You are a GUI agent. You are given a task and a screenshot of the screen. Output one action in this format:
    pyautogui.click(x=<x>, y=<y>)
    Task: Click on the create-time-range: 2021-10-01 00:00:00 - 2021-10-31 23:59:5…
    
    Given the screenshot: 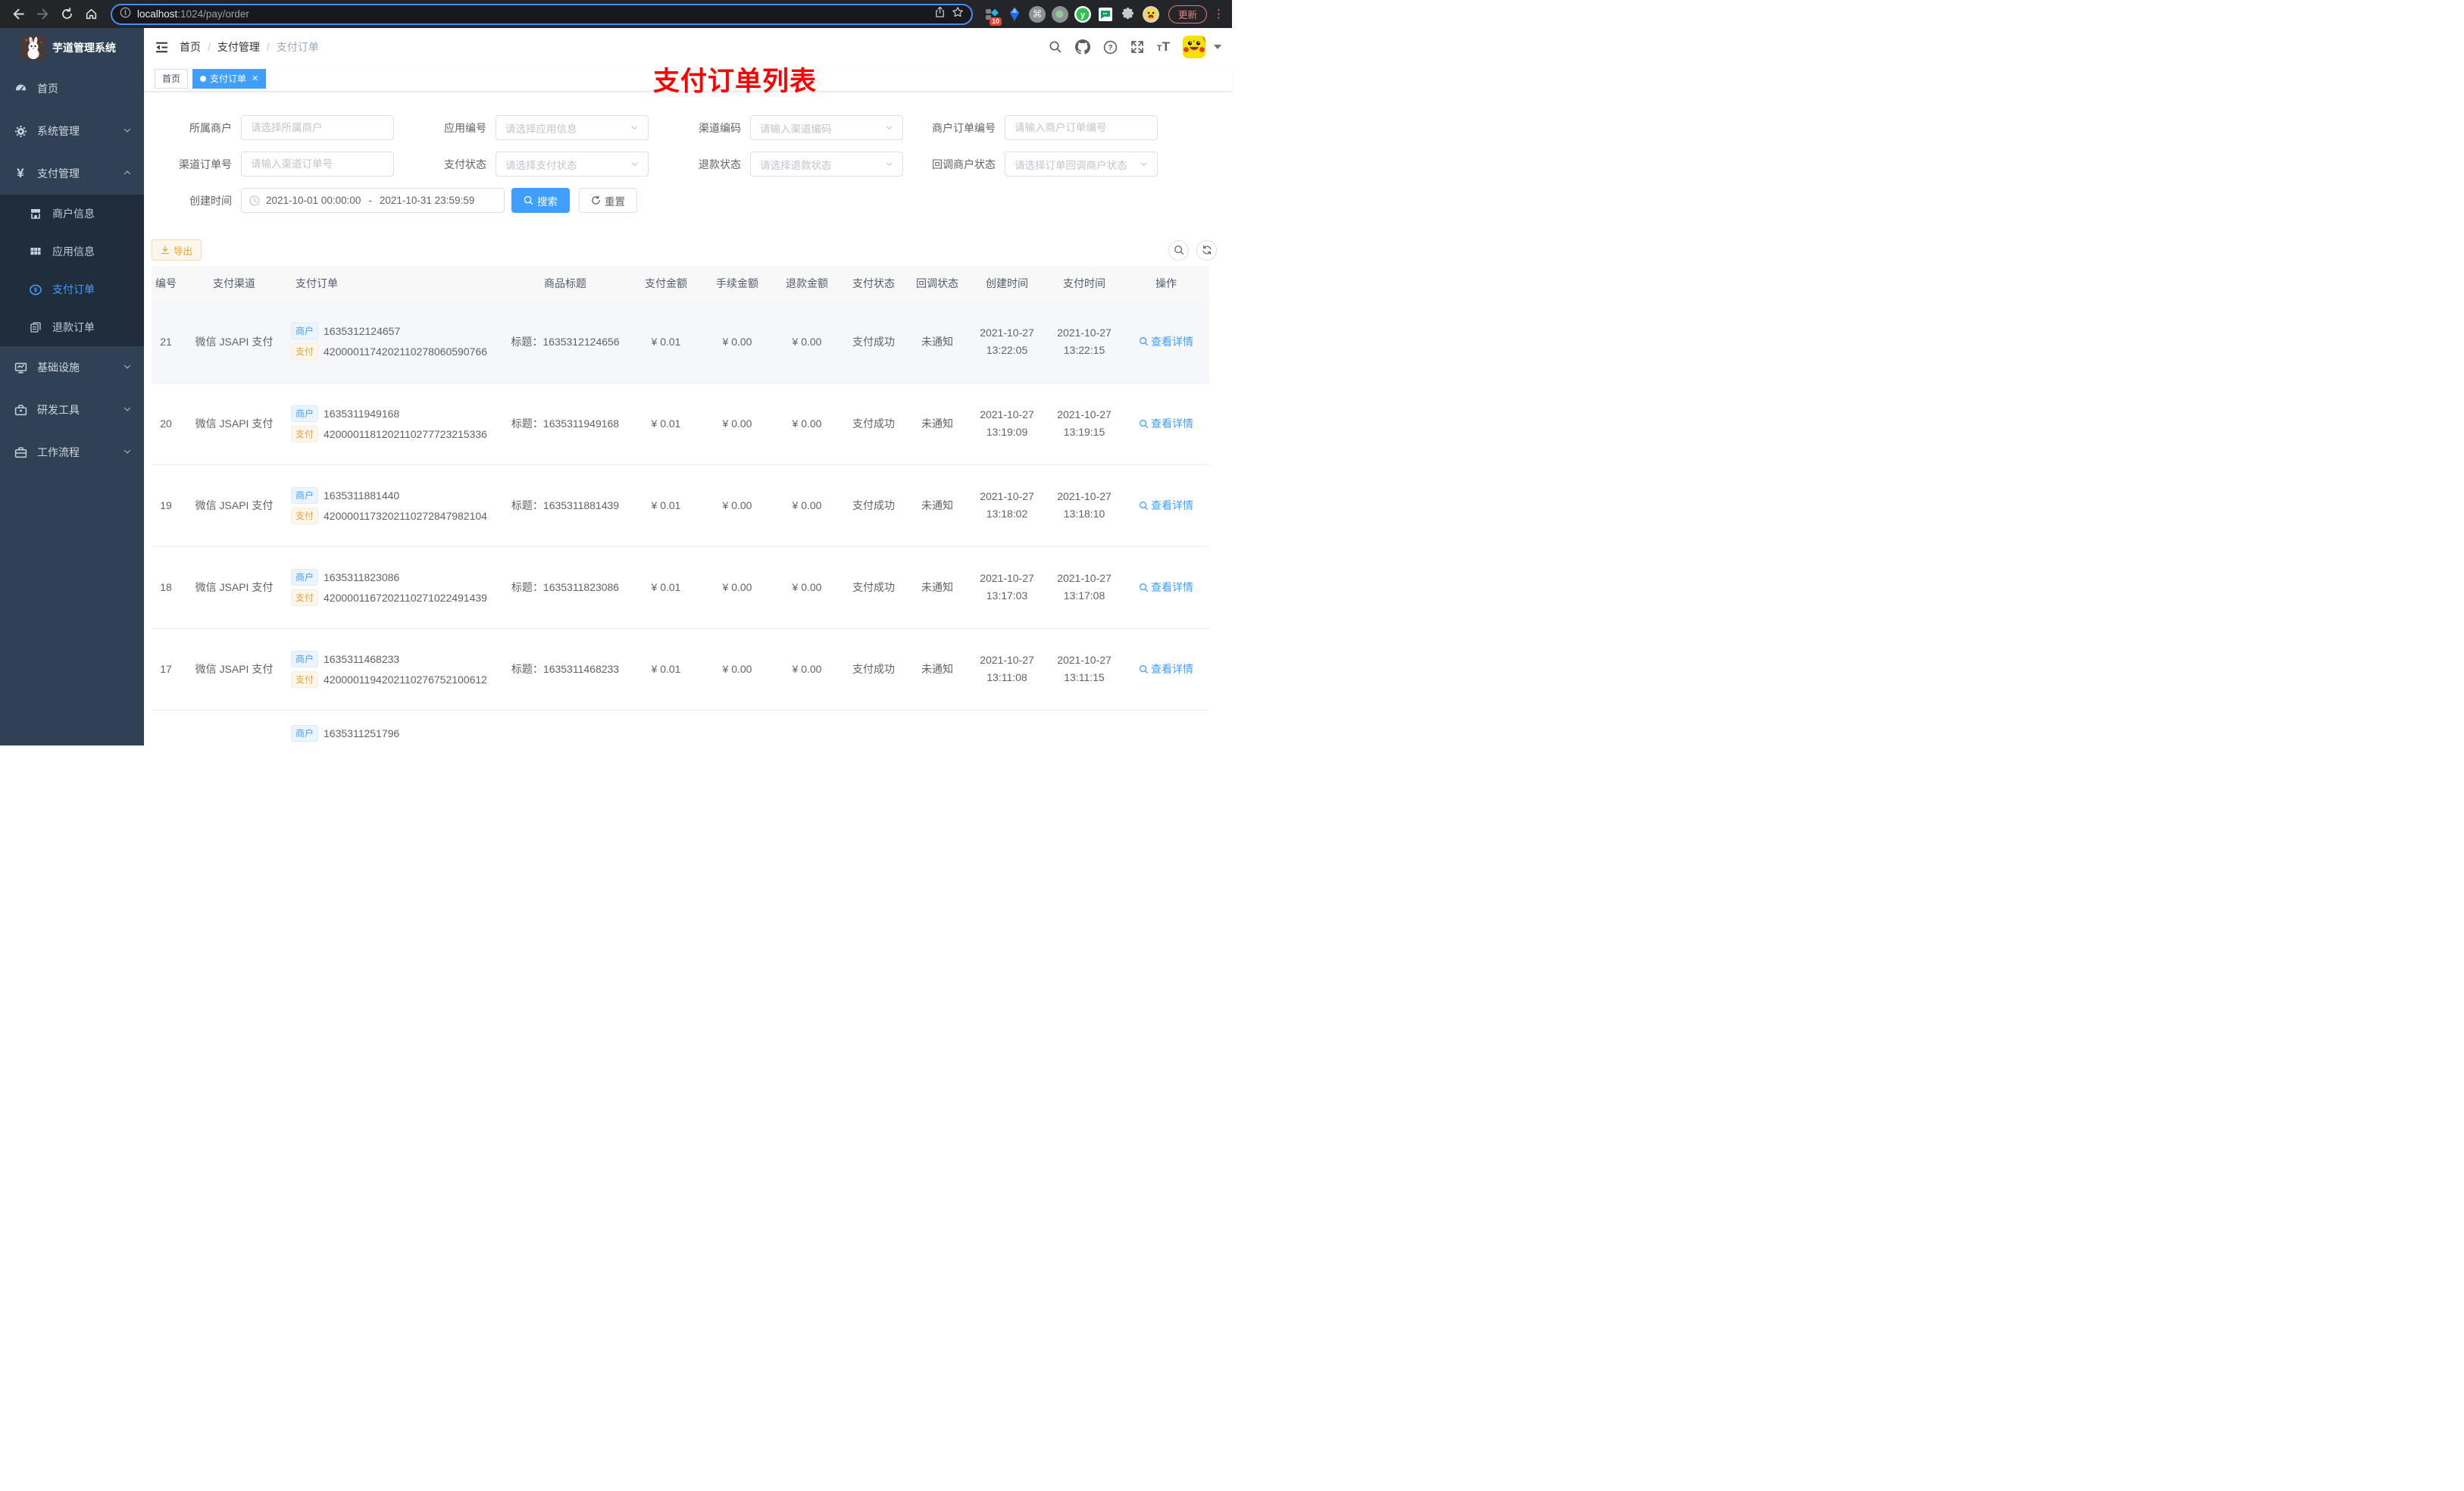 What is the action you would take?
    pyautogui.click(x=373, y=200)
    